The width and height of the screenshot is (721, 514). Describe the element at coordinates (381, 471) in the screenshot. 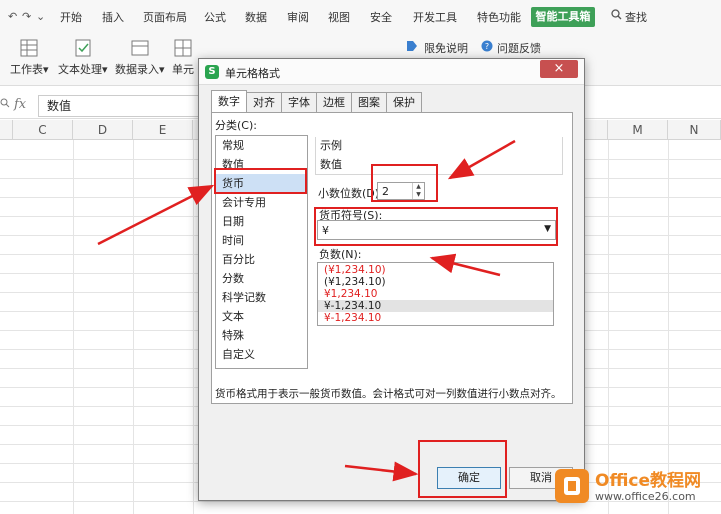

I see `arrow-to-ok` at that location.